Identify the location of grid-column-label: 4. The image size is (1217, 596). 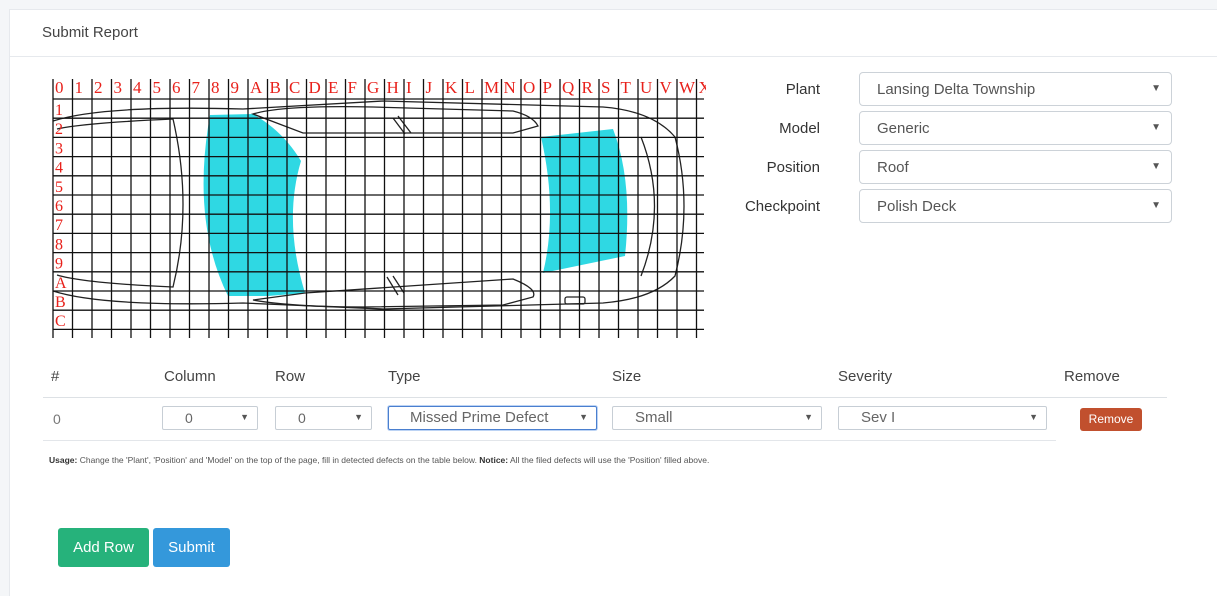
(137, 87).